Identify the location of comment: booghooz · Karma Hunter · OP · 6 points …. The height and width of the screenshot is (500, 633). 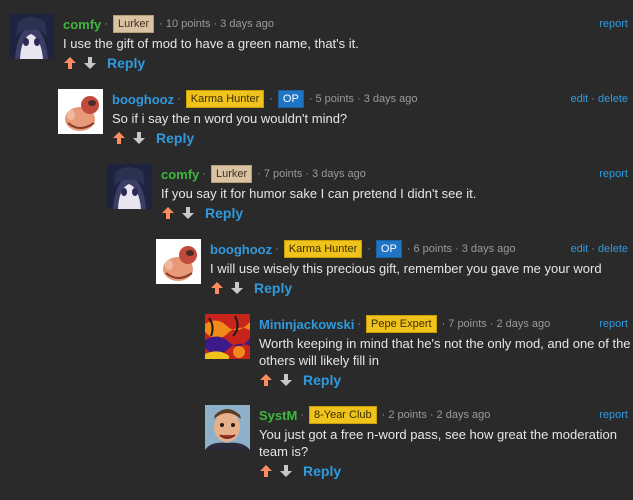
(394, 276).